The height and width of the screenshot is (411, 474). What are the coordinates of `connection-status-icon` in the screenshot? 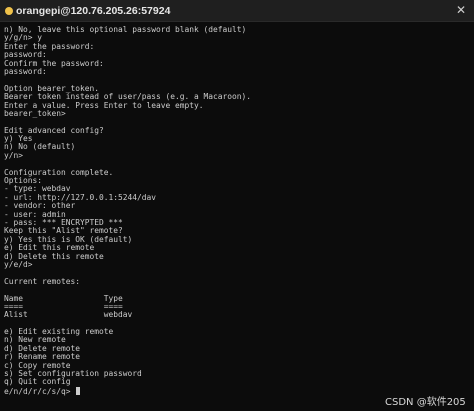 It's located at (9, 11).